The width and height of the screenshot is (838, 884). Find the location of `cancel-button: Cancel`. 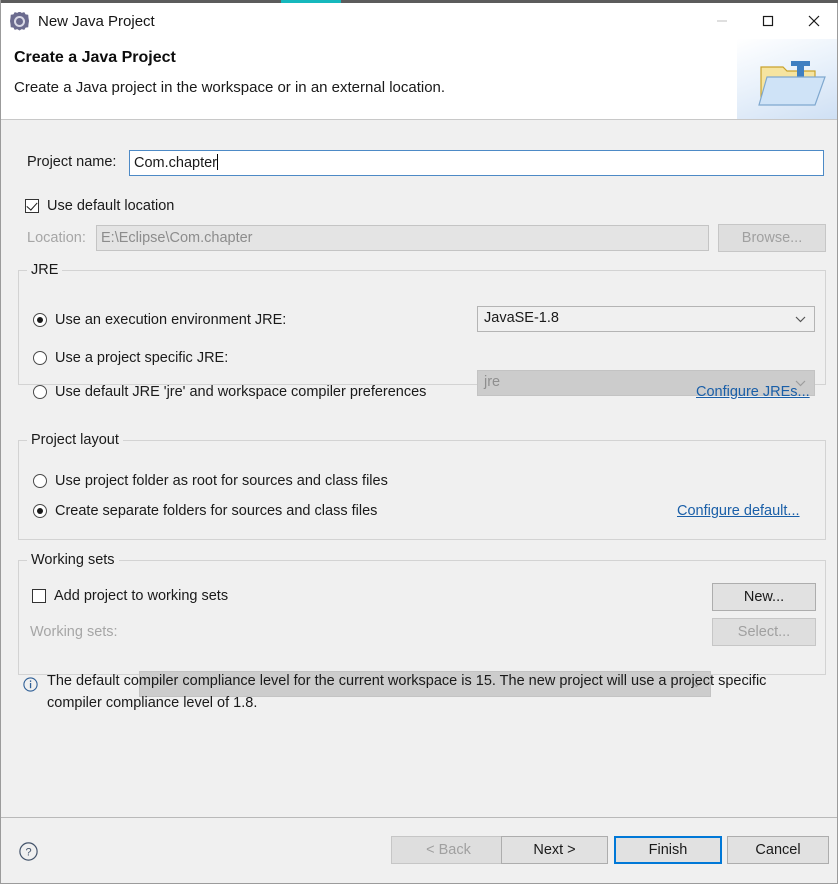

cancel-button: Cancel is located at coordinates (778, 850).